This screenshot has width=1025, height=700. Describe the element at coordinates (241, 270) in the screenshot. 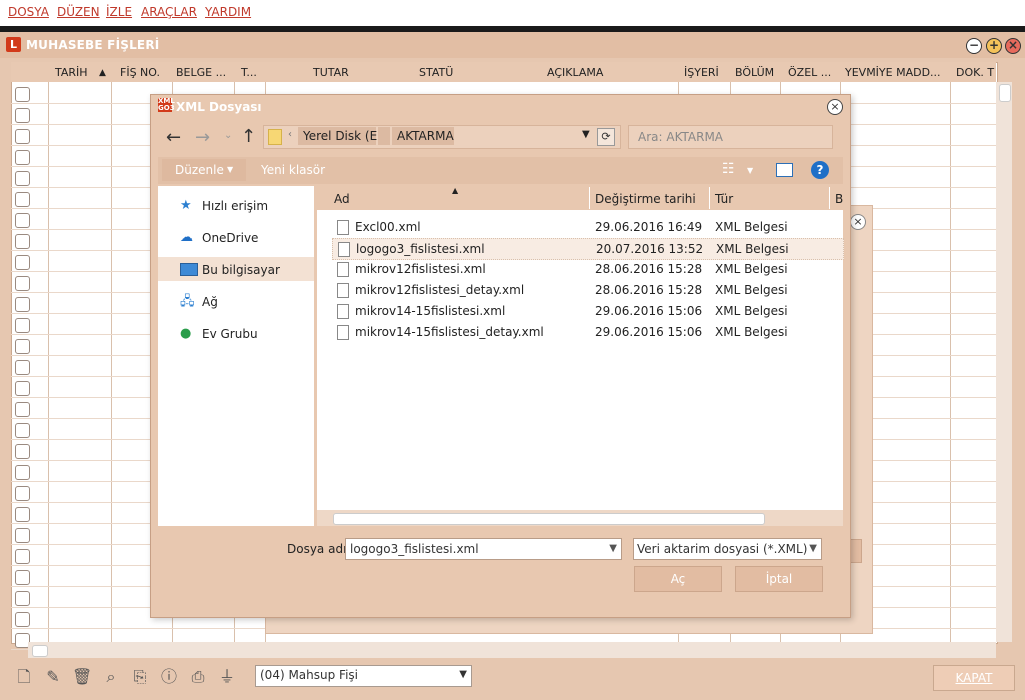

I see `nav-bu-bilgisayar: Bu bilgisayar` at that location.